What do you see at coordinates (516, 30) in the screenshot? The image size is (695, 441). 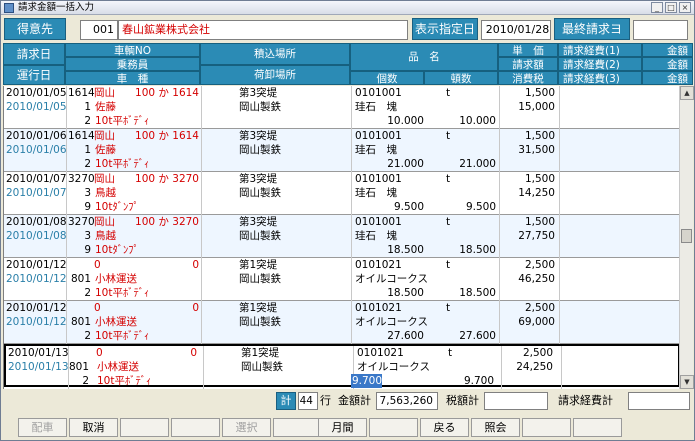 I see `display-date-input: 2010/01/28` at bounding box center [516, 30].